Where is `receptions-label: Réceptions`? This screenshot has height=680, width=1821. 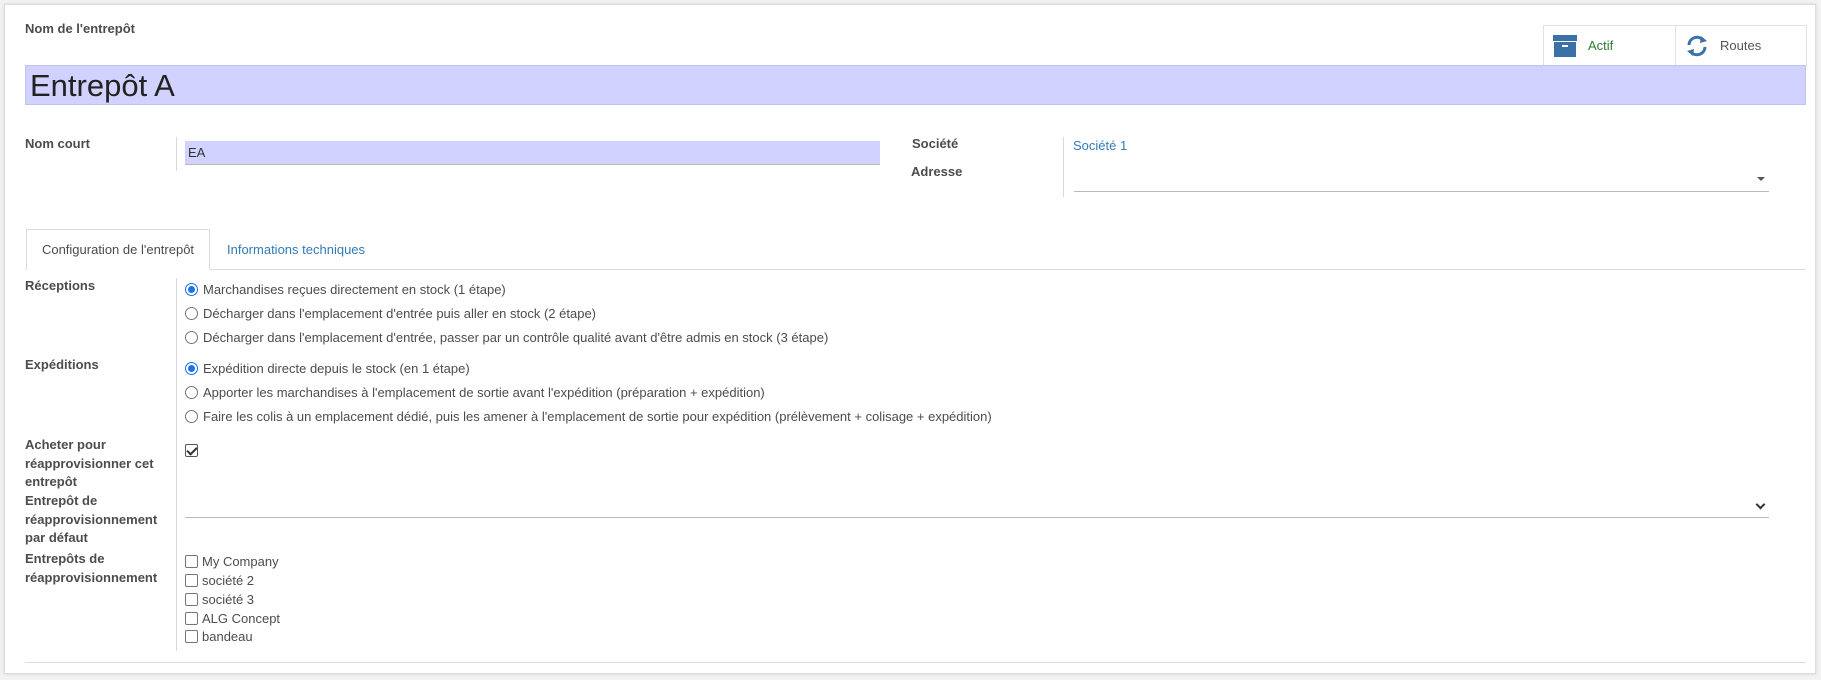
receptions-label: Réceptions is located at coordinates (60, 285).